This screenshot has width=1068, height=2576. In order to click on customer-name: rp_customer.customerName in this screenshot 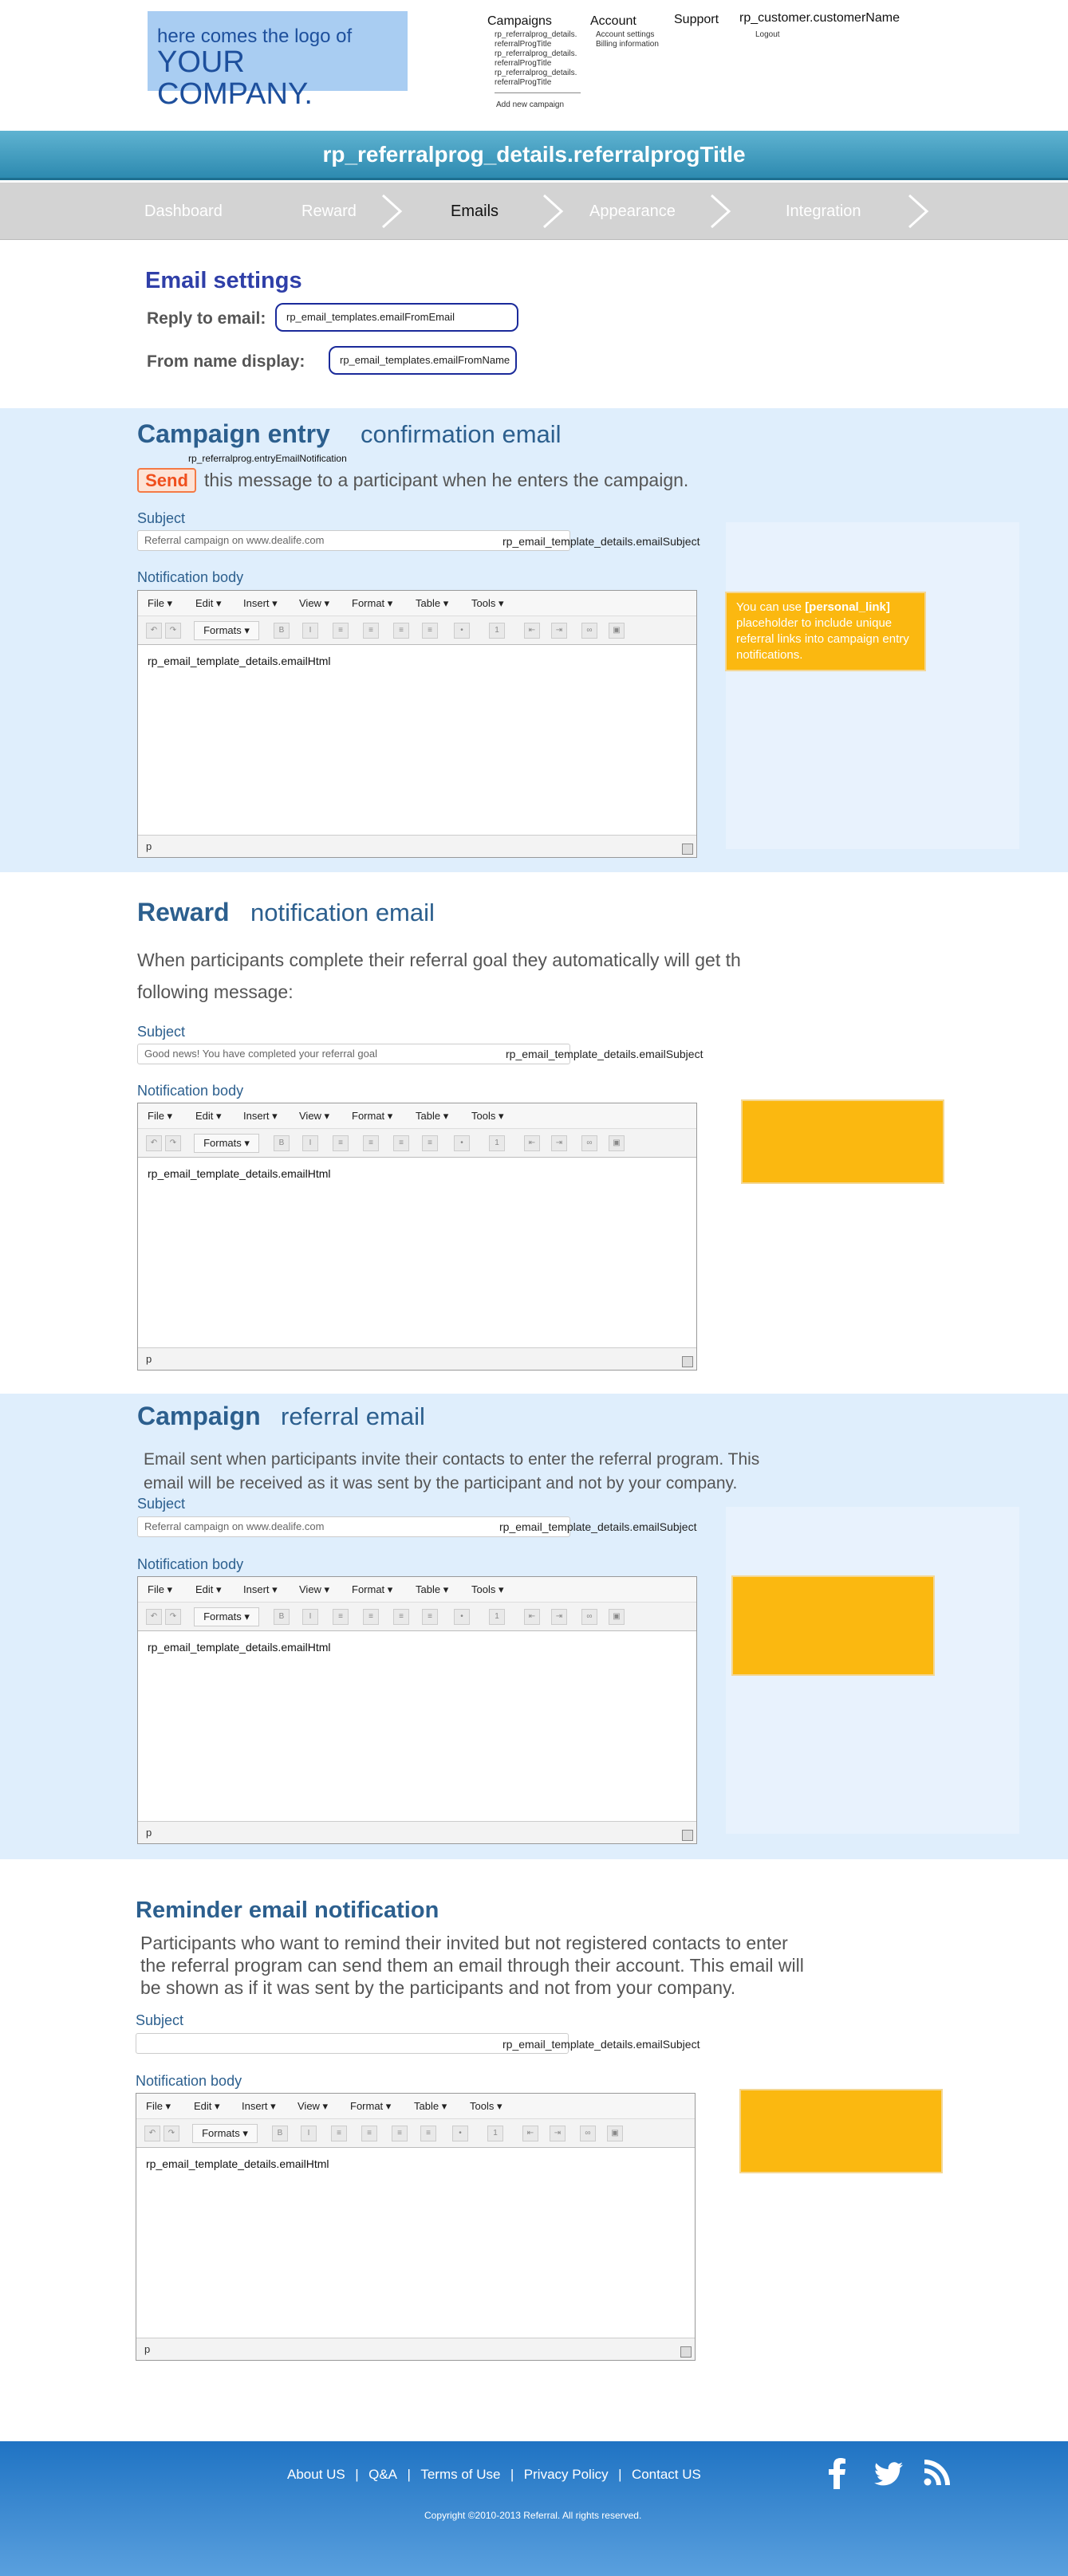, I will do `click(819, 19)`.